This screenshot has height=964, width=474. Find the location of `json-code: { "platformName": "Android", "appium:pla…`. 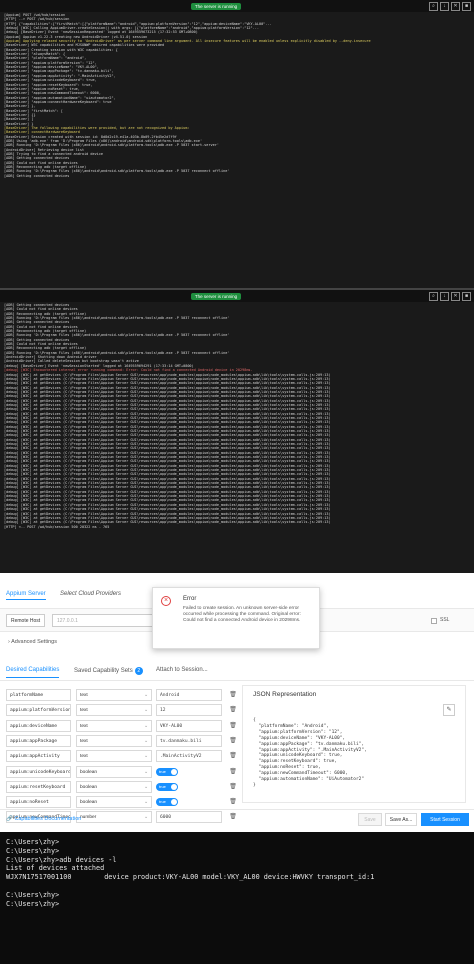

json-code: { "platformName": "Android", "appium:pla… is located at coordinates (310, 753).